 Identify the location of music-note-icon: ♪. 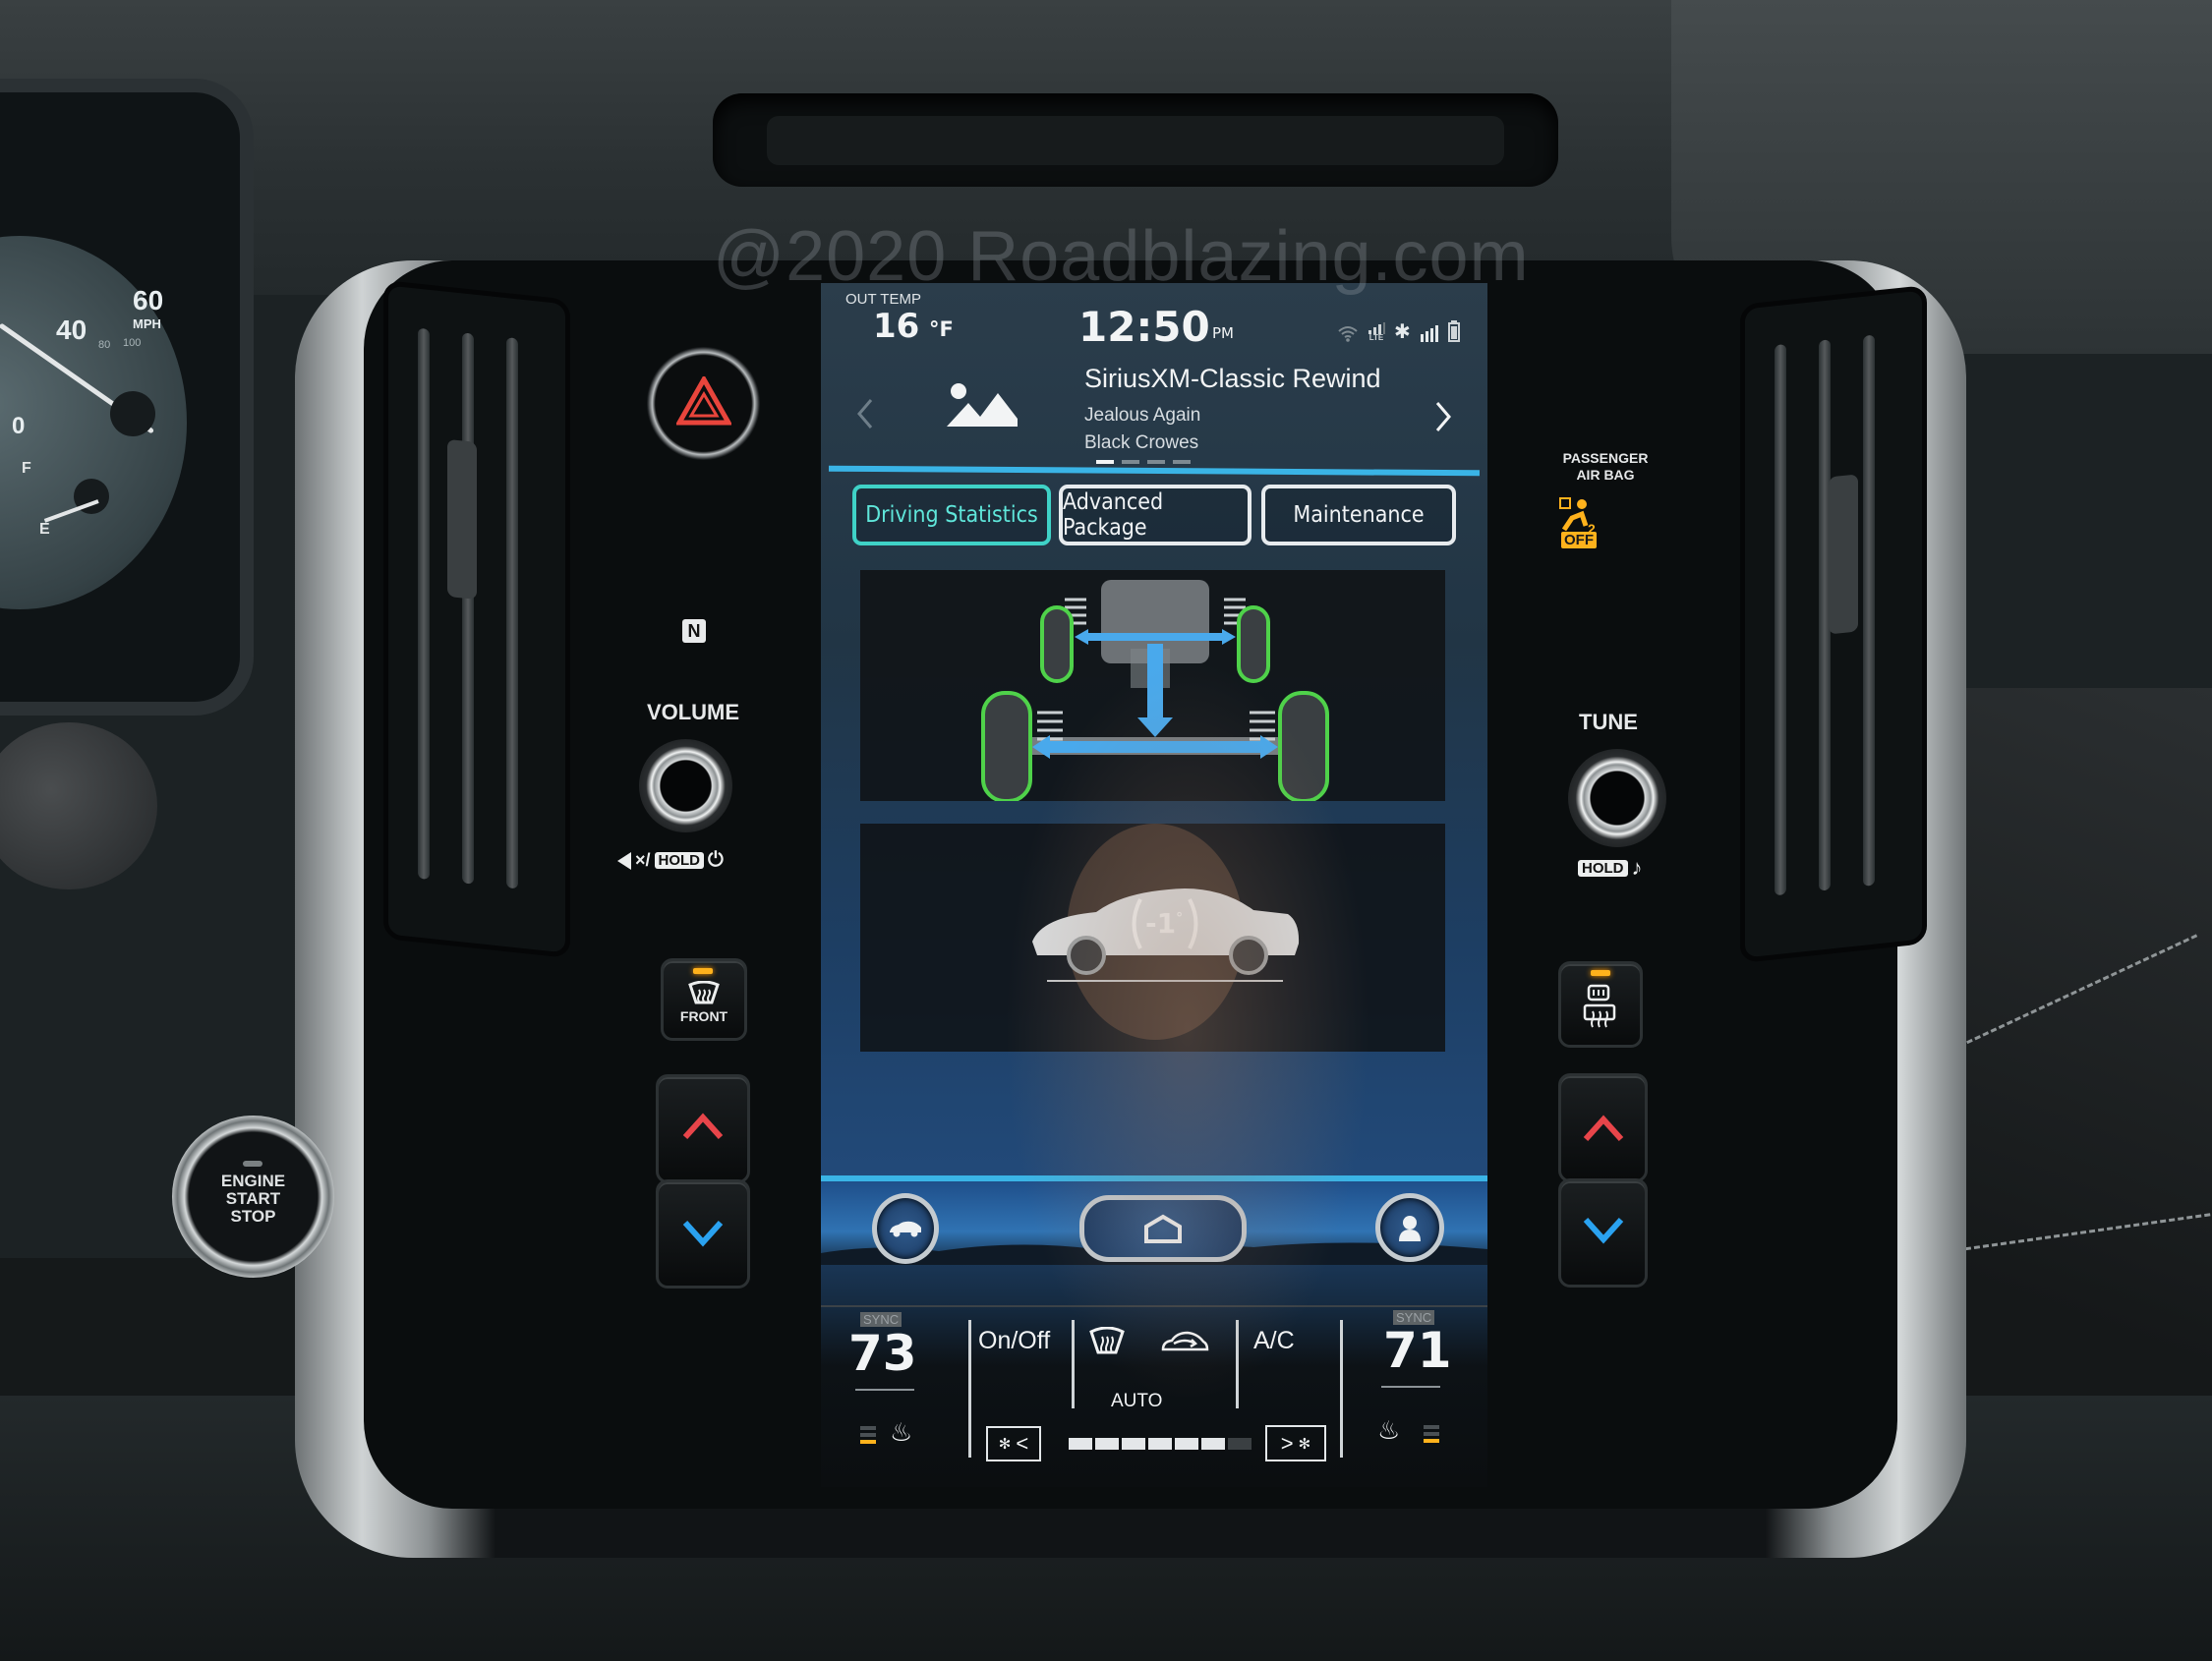
(1637, 867).